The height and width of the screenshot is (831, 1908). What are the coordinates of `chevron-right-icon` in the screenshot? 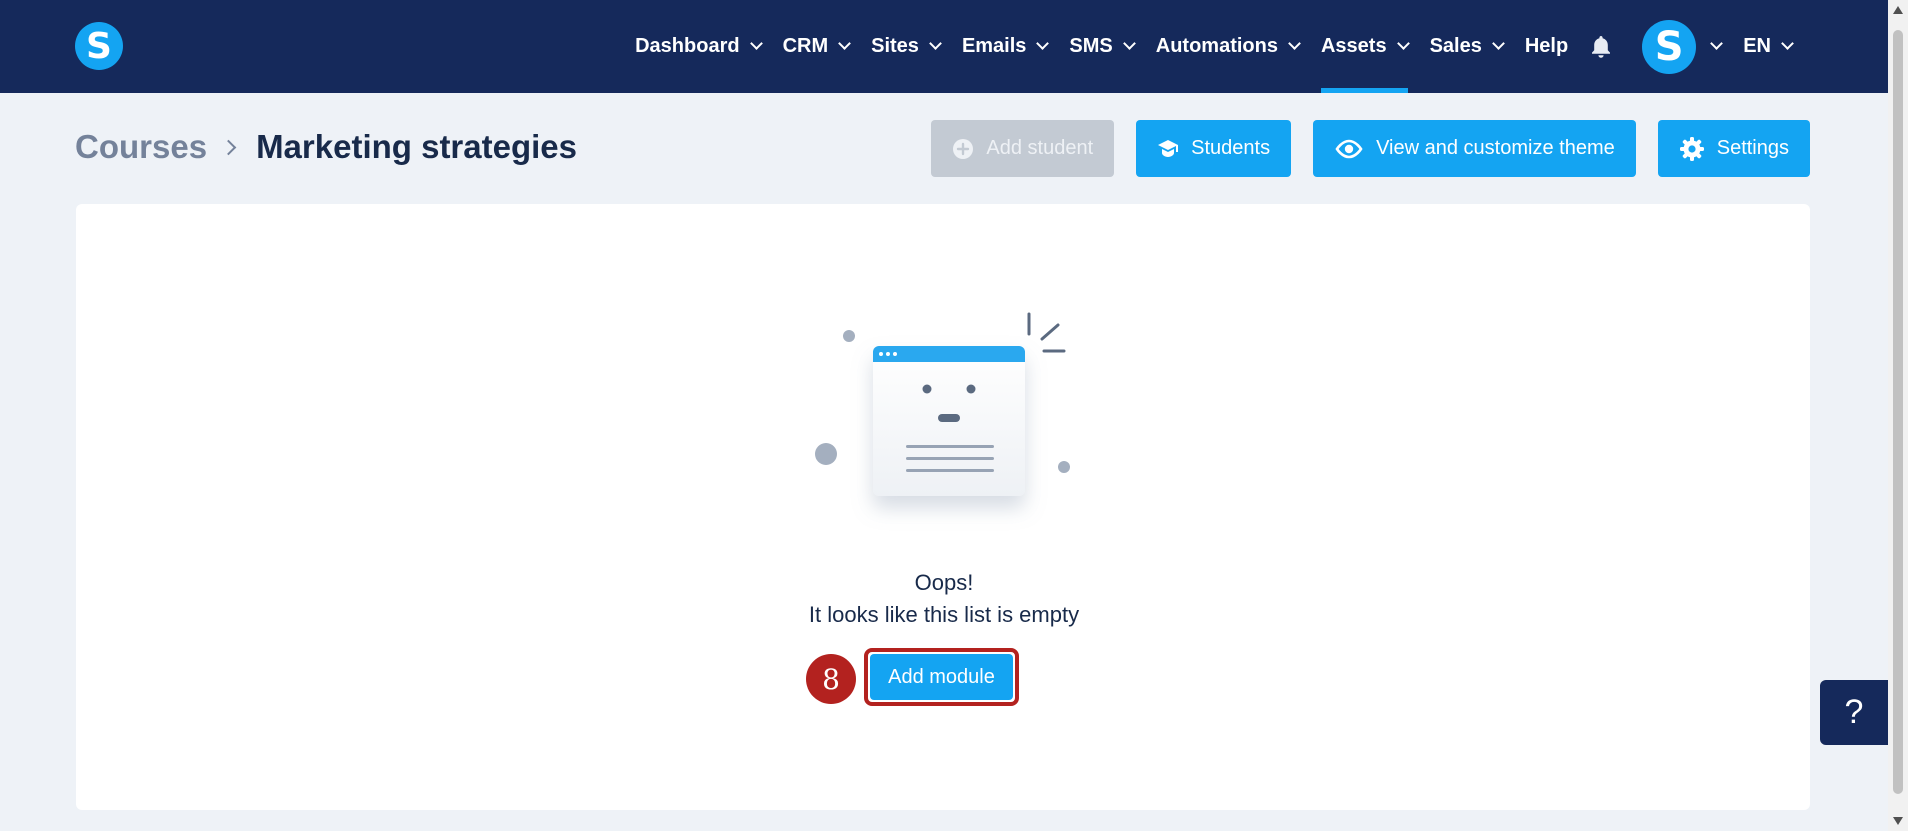 It's located at (228, 147).